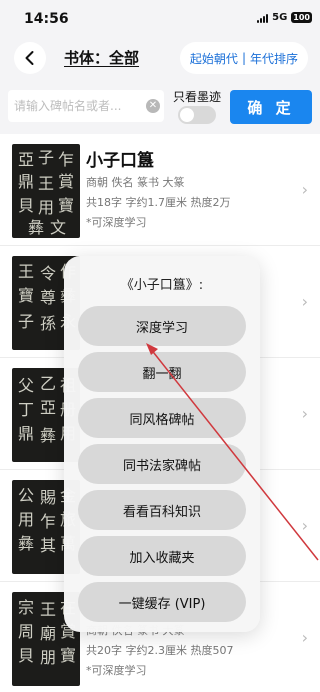  What do you see at coordinates (86, 106) in the screenshot?
I see `search-input` at bounding box center [86, 106].